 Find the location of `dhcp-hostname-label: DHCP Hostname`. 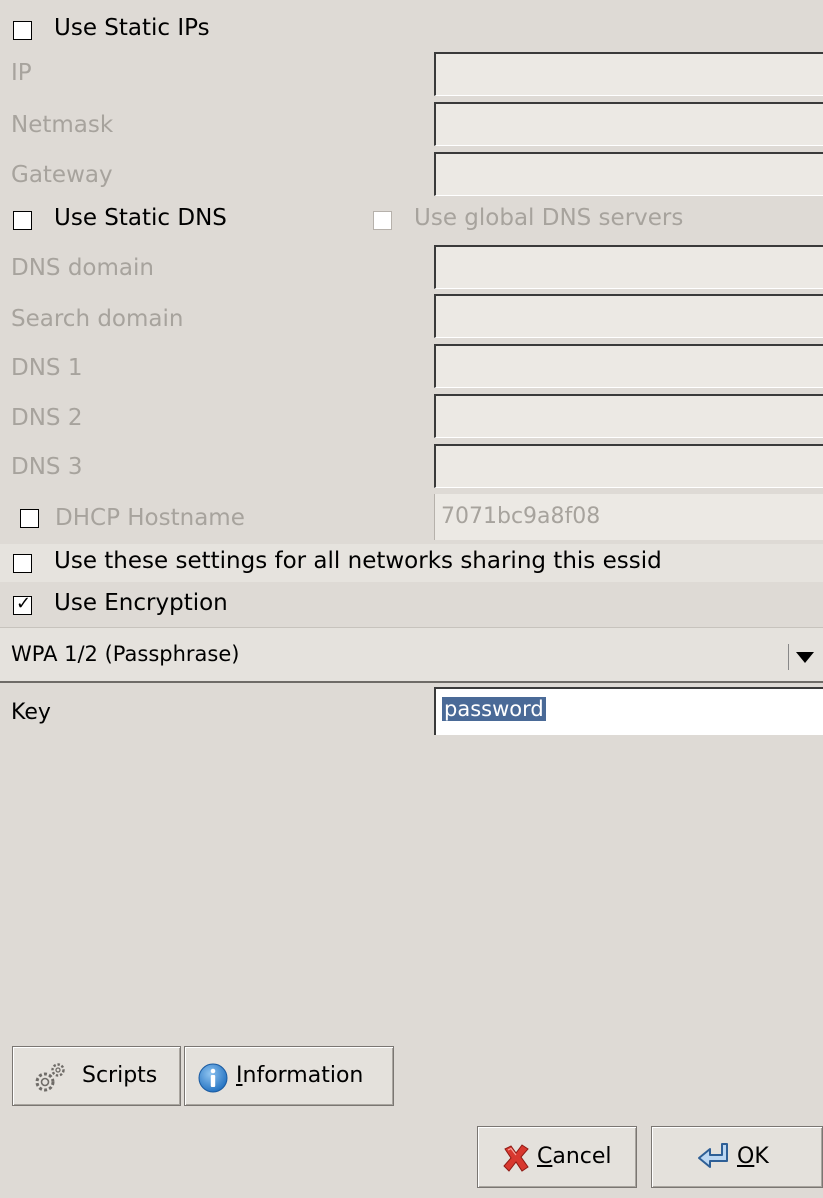

dhcp-hostname-label: DHCP Hostname is located at coordinates (150, 518).